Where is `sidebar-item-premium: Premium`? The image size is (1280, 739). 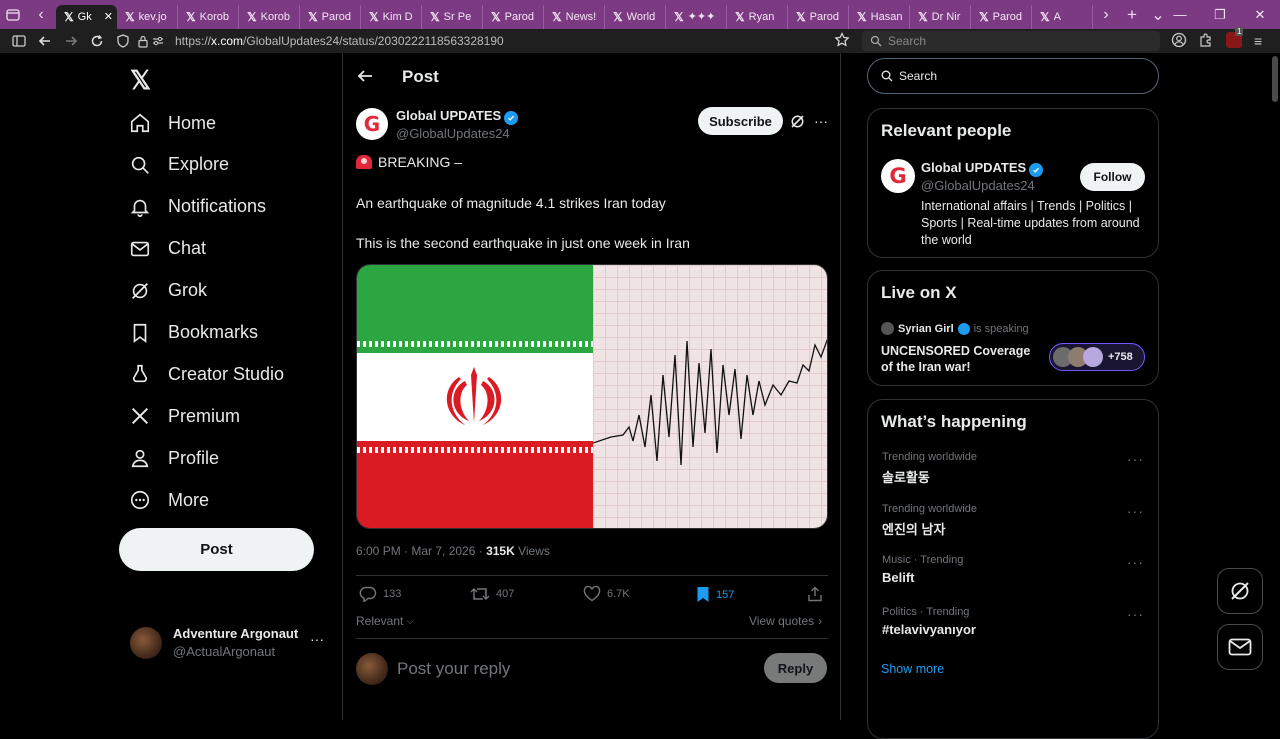
sidebar-item-premium: Premium is located at coordinates (184, 416).